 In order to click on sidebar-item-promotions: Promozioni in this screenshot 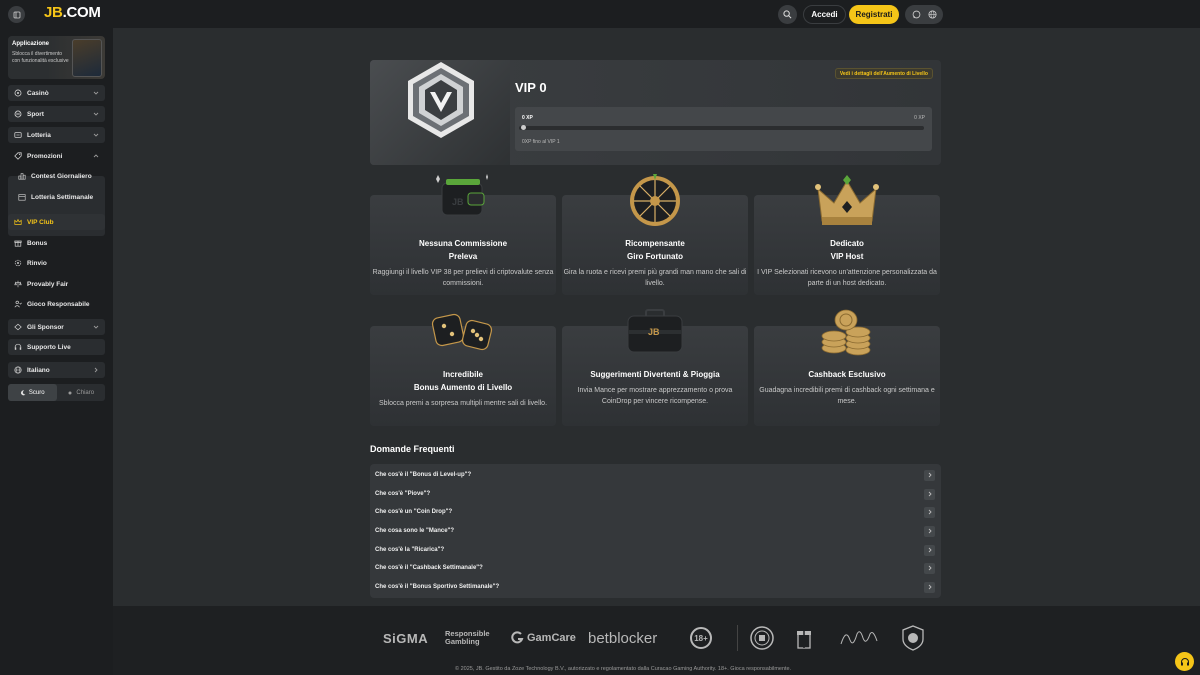, I will do `click(56, 156)`.